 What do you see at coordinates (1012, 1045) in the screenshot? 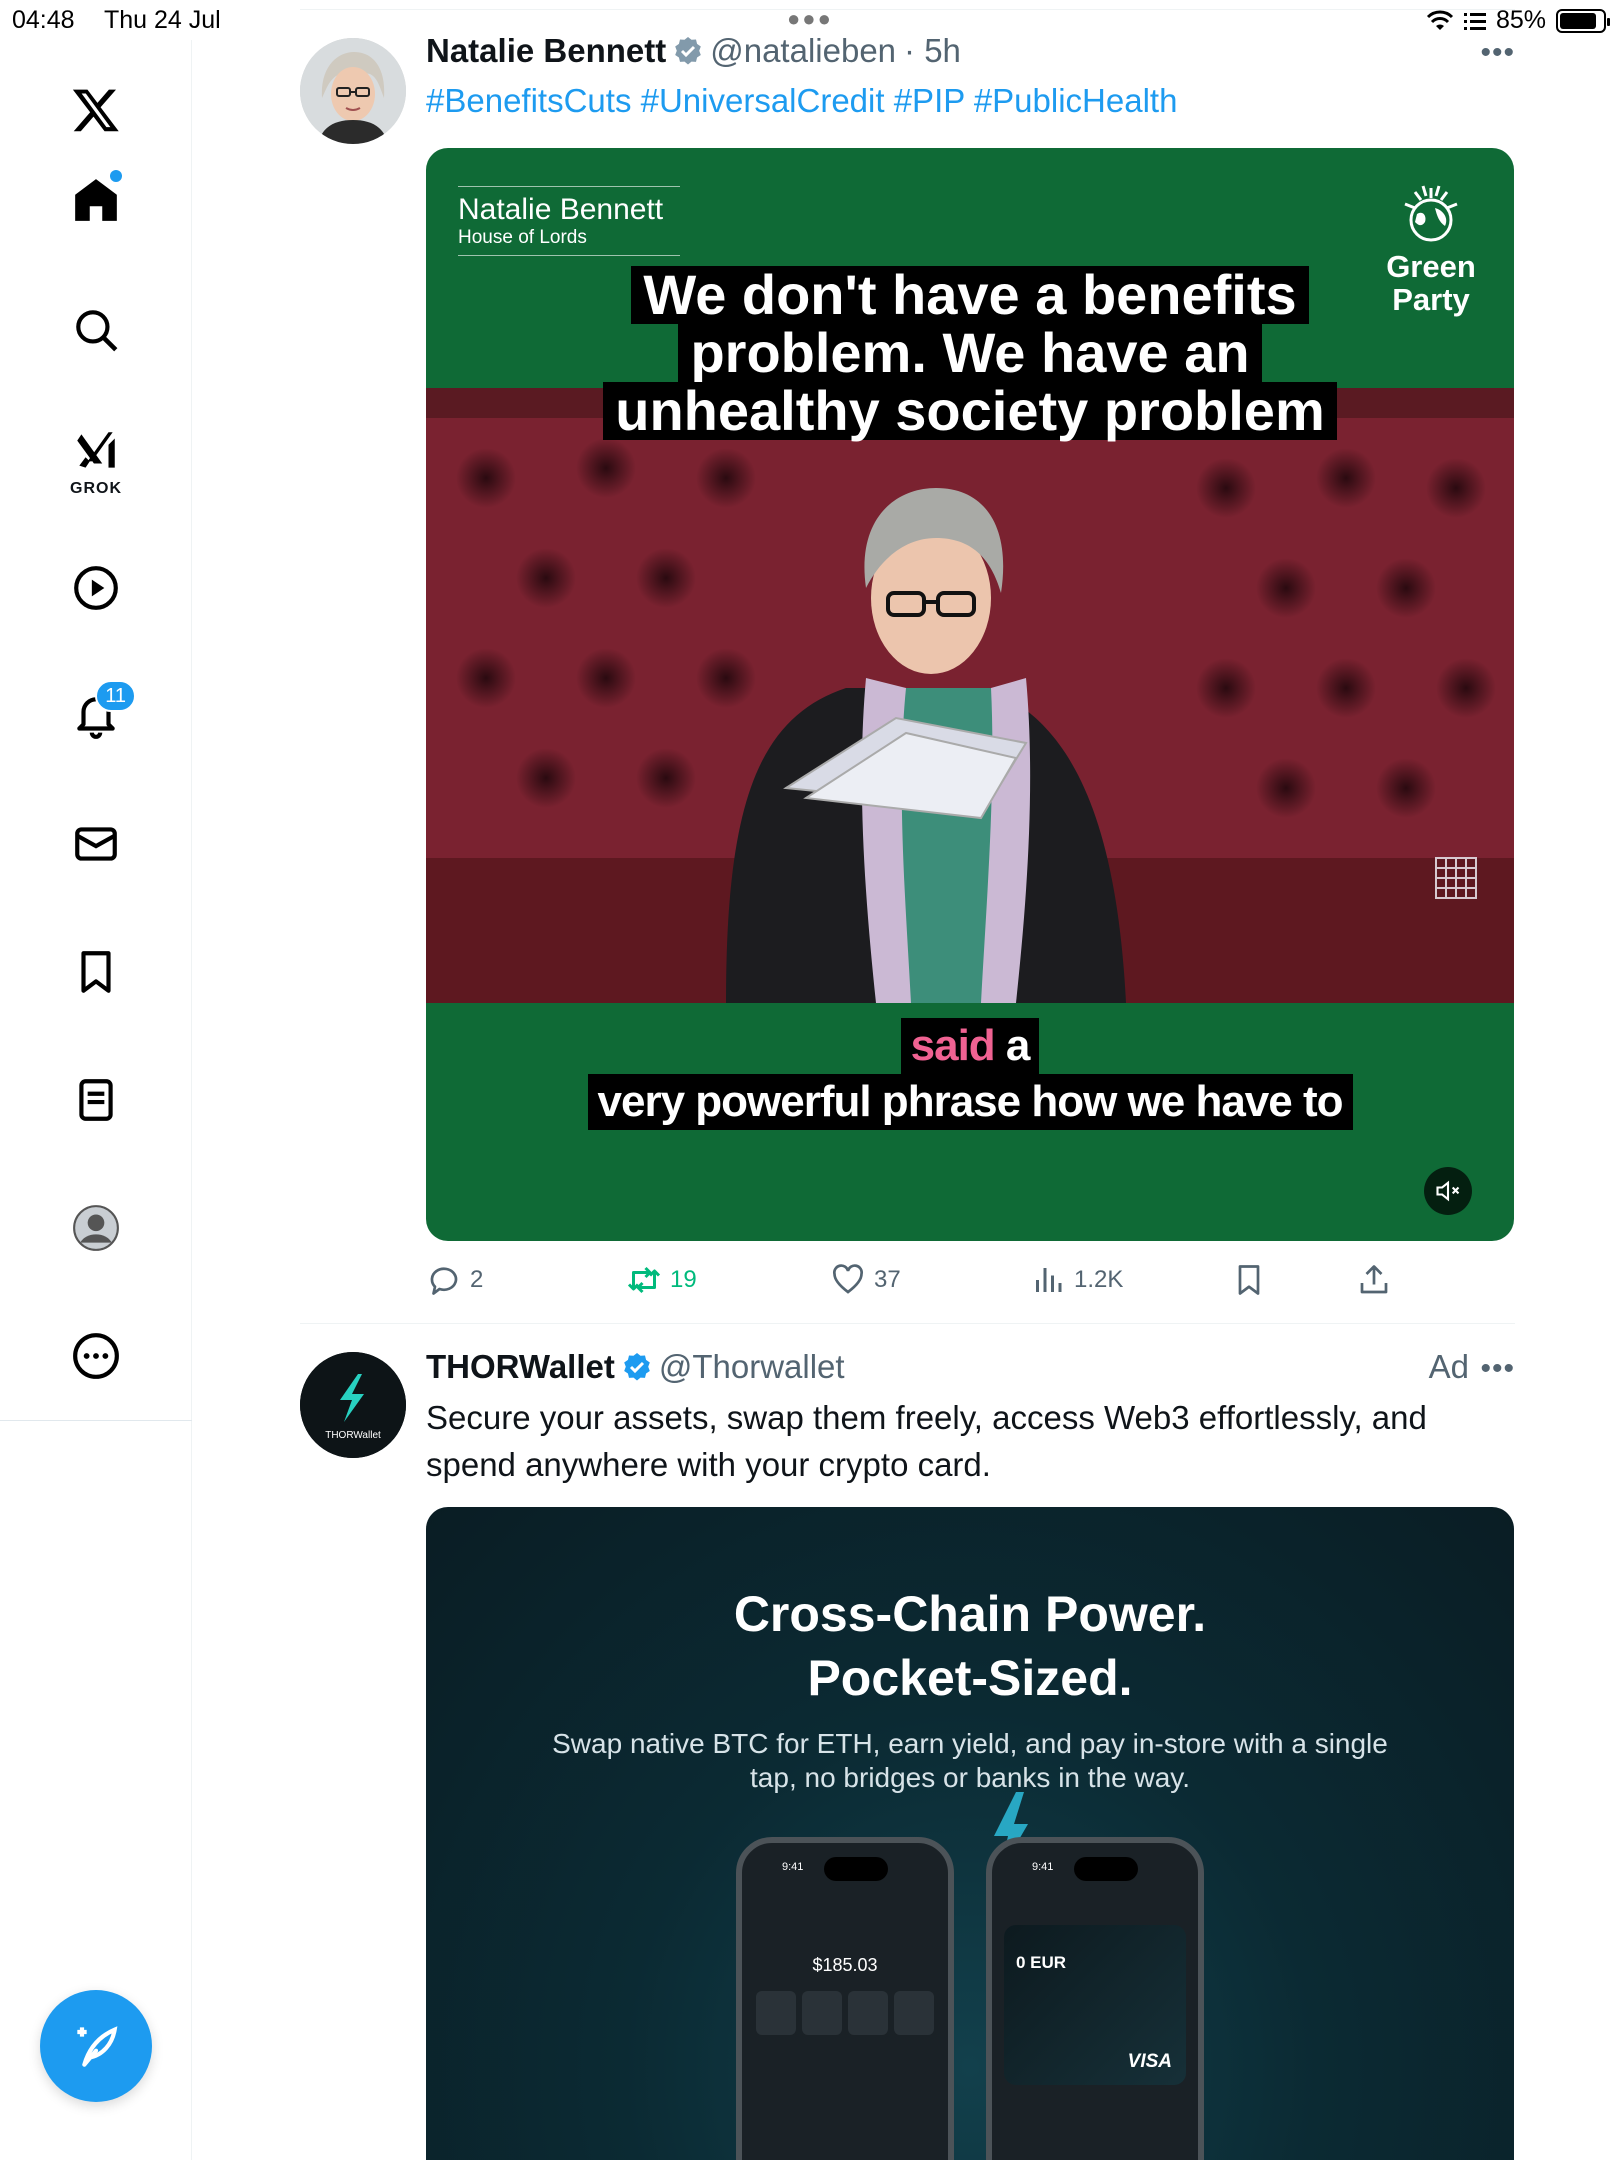
I see `subtitle-line-1: a` at bounding box center [1012, 1045].